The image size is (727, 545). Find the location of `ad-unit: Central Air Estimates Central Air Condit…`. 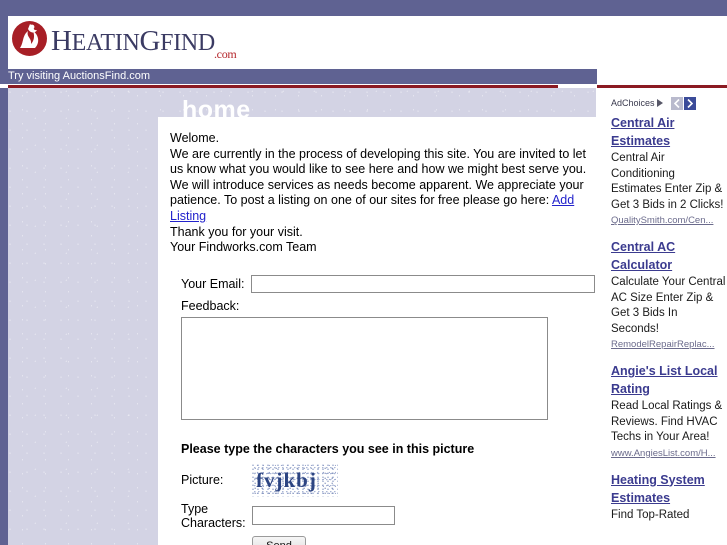

ad-unit: Central Air Estimates Central Air Condit… is located at coordinates (669, 170).